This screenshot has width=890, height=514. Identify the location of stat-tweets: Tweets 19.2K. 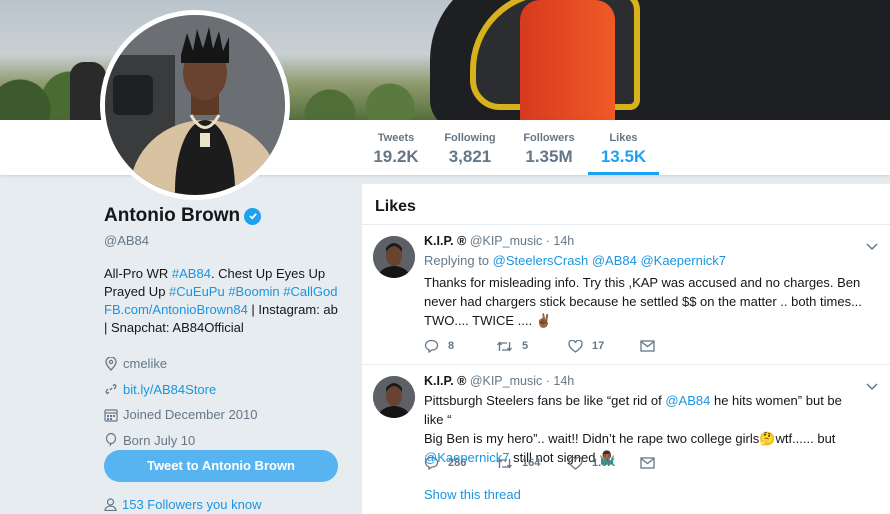
(396, 147).